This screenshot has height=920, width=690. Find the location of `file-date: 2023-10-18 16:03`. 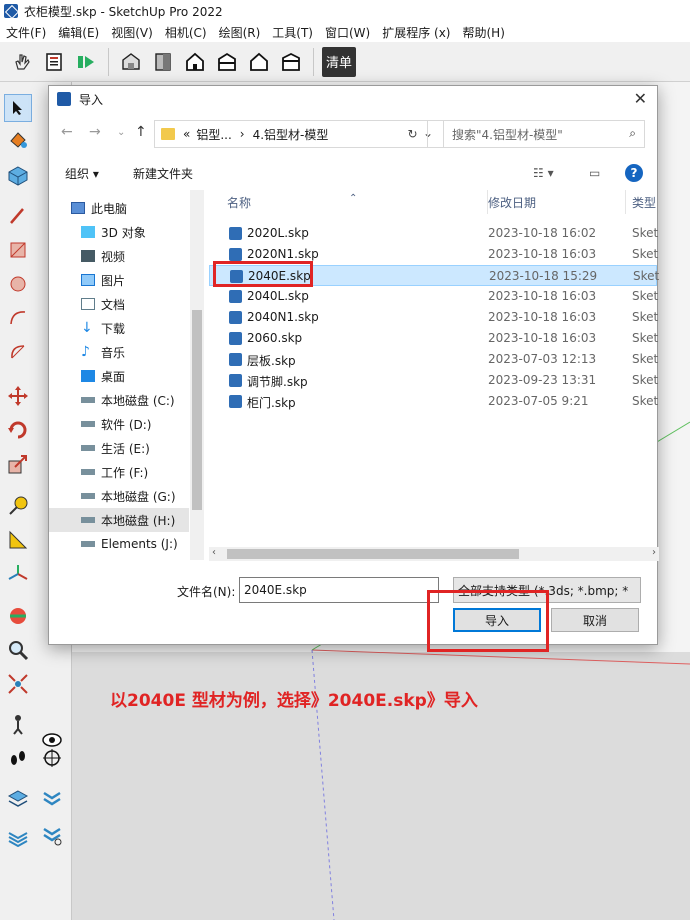

file-date: 2023-10-18 16:03 is located at coordinates (542, 317).